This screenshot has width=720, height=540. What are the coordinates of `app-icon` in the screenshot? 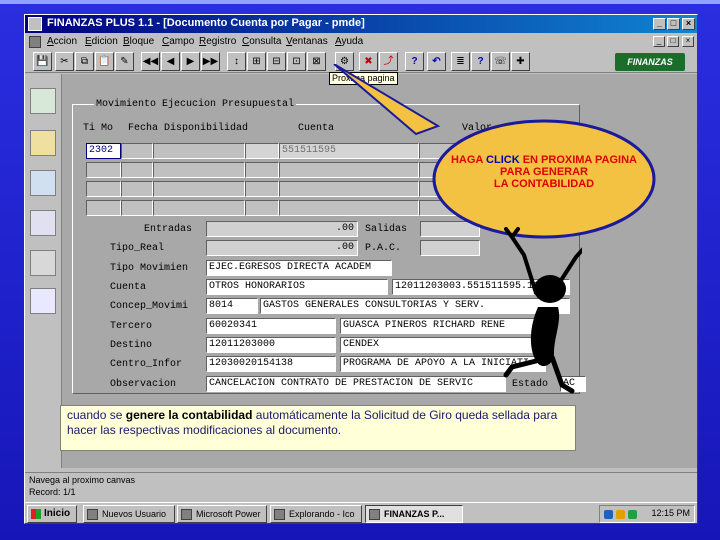 It's located at (35, 24).